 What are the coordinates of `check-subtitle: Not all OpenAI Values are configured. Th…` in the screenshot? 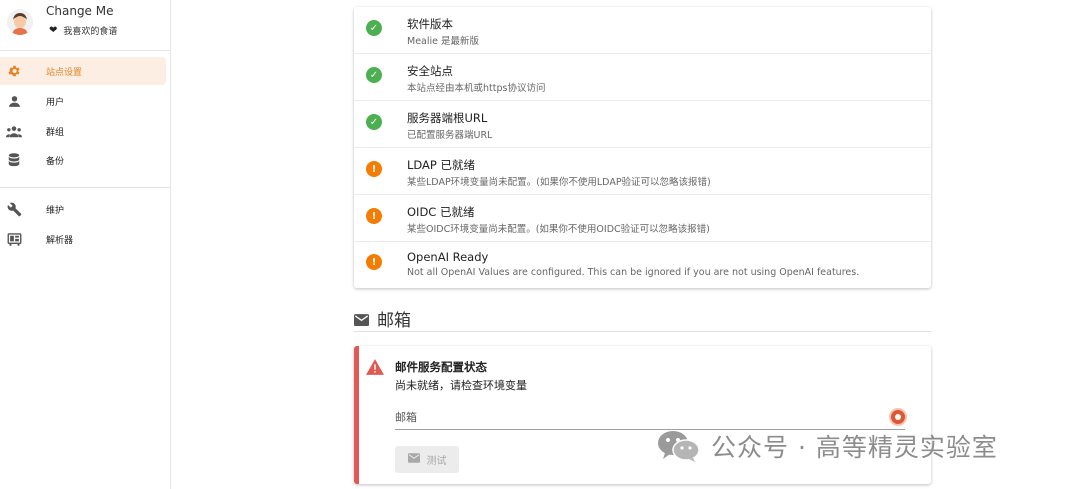 It's located at (633, 272).